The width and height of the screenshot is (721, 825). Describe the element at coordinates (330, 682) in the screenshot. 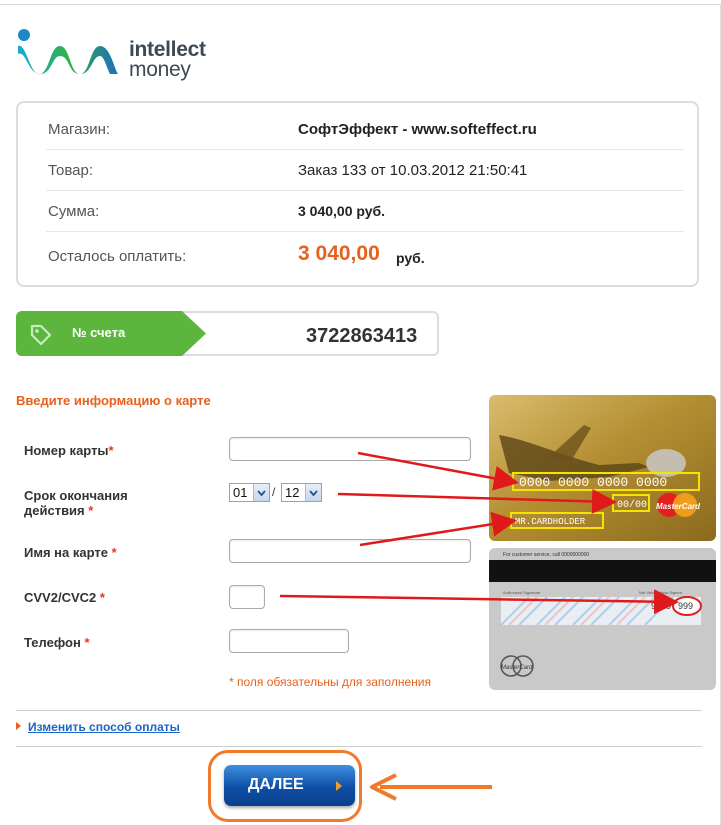

I see `required-fields-note: * поля обязательны для заполнения` at that location.